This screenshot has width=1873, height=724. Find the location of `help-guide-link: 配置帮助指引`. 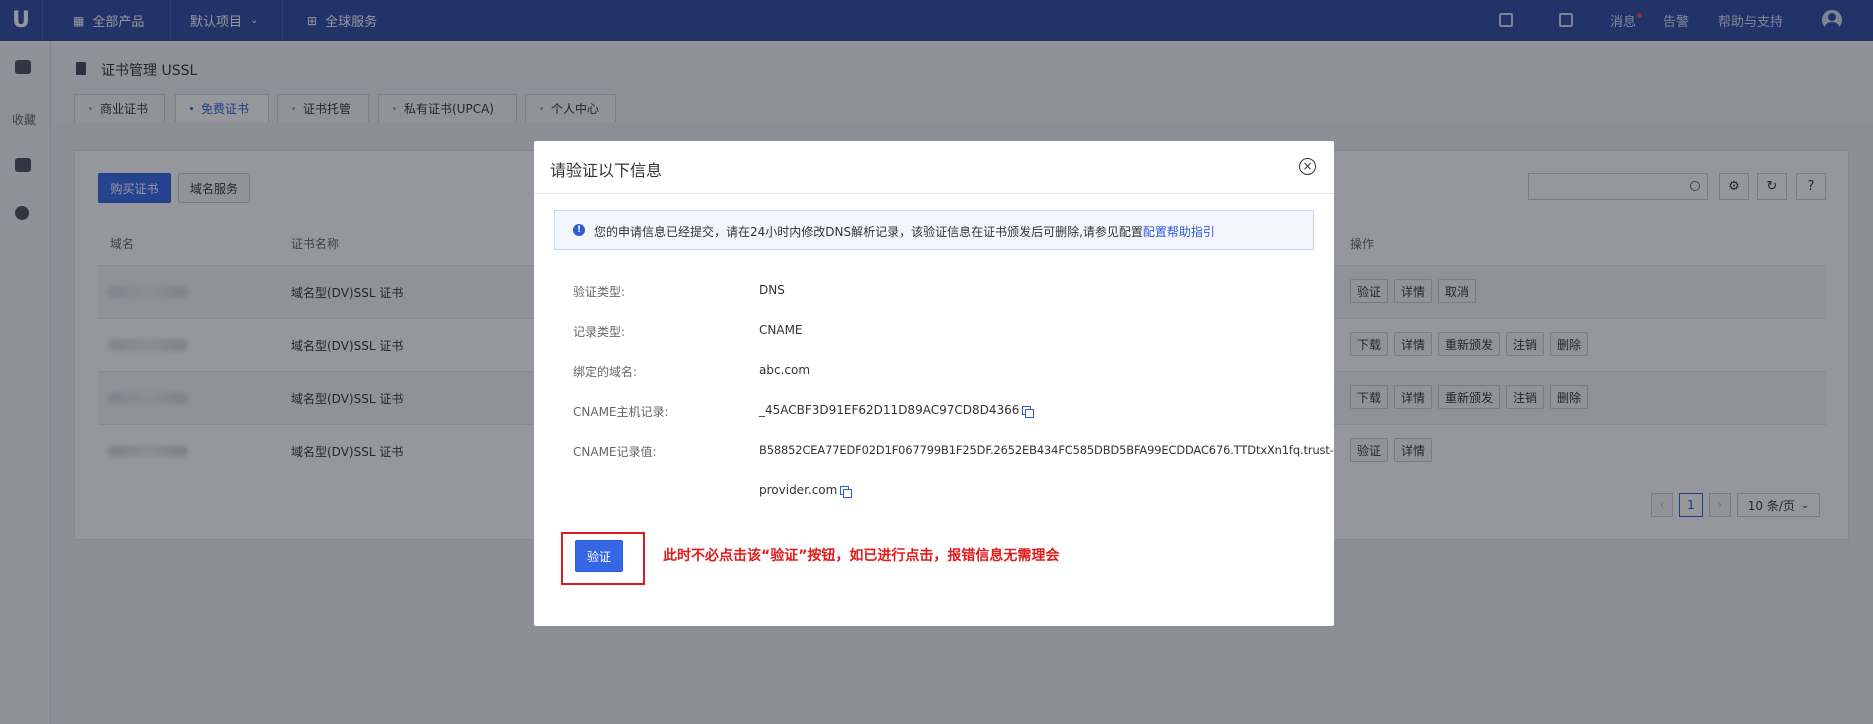

help-guide-link: 配置帮助指引 is located at coordinates (1179, 232).